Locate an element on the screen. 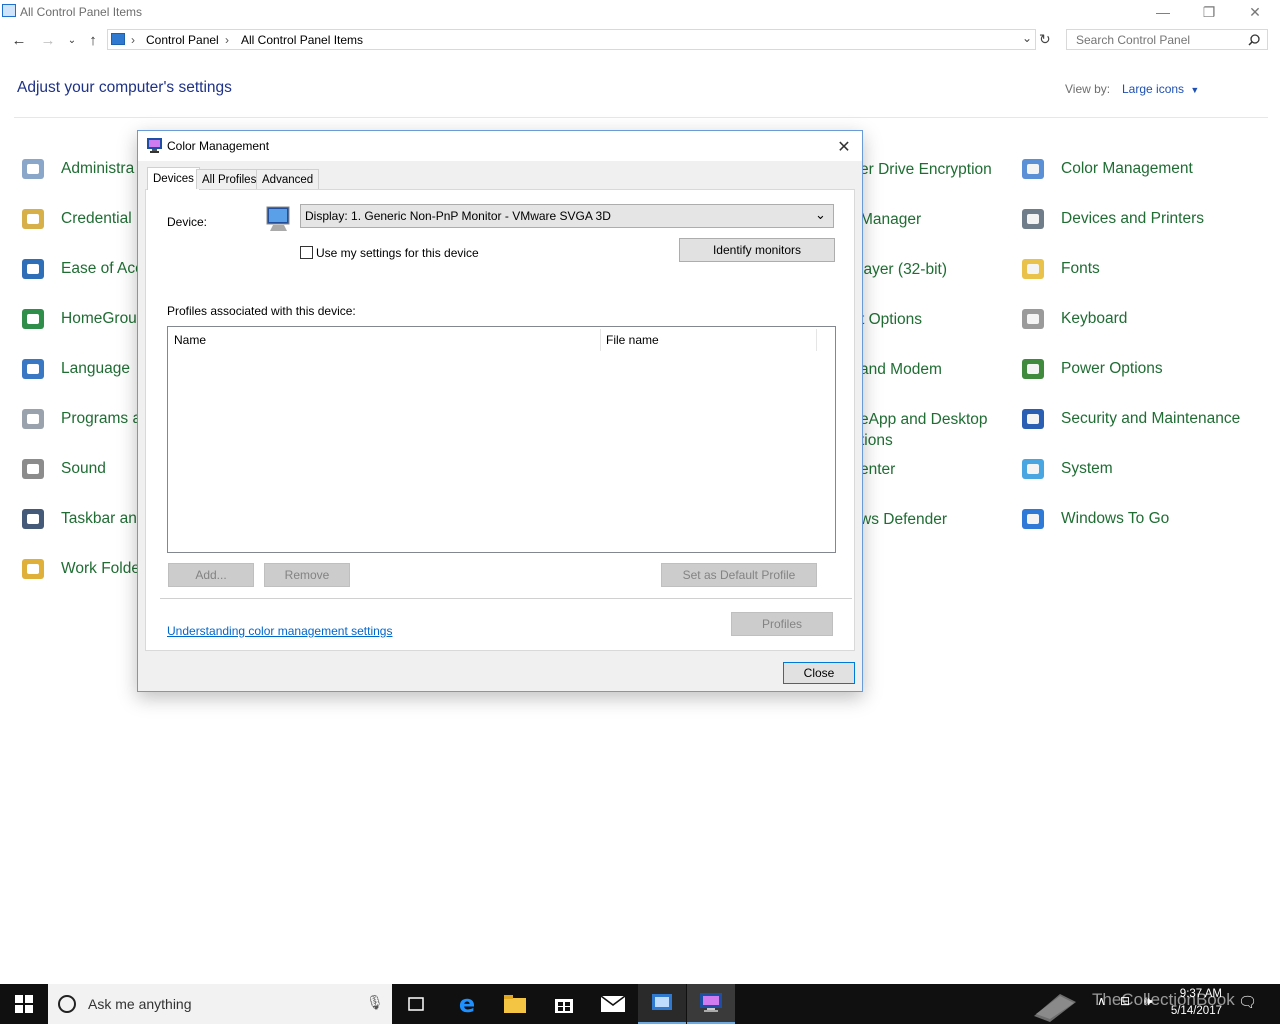 The width and height of the screenshot is (1280, 1027). control-panel-item: and Modem is located at coordinates (901, 369).